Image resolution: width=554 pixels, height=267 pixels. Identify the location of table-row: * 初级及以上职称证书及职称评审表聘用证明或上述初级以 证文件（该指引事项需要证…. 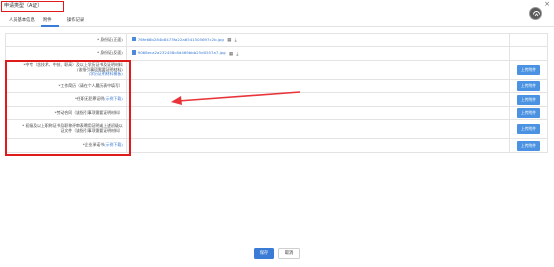
(276, 129).